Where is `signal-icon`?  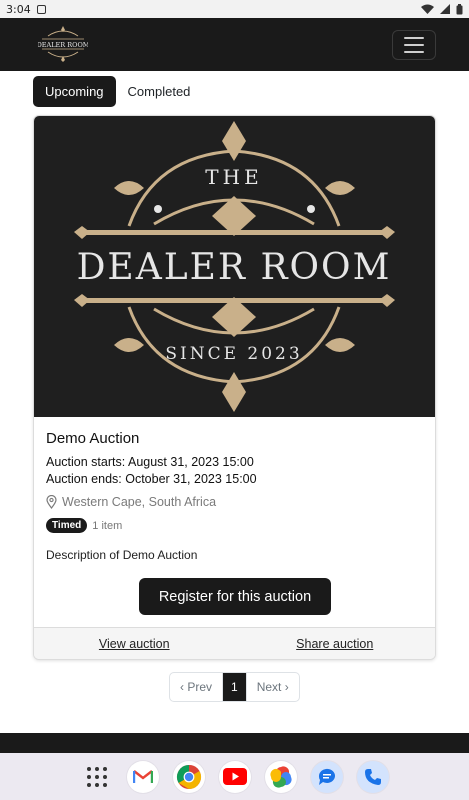 signal-icon is located at coordinates (445, 9).